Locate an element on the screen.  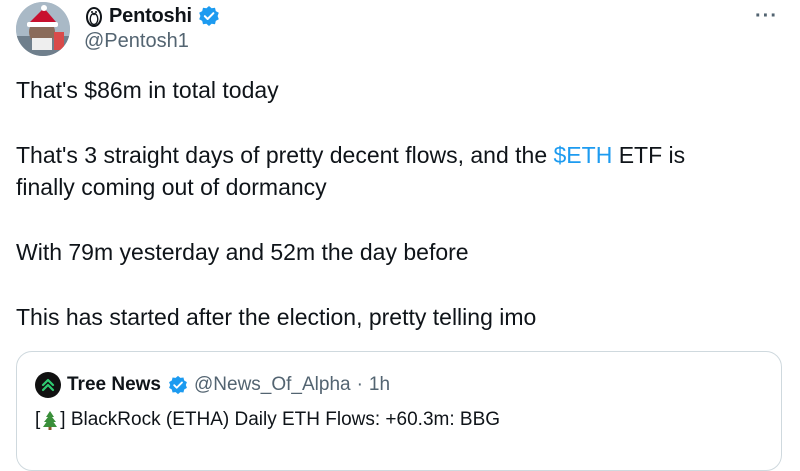
tree-news-logo-icon is located at coordinates (48, 385).